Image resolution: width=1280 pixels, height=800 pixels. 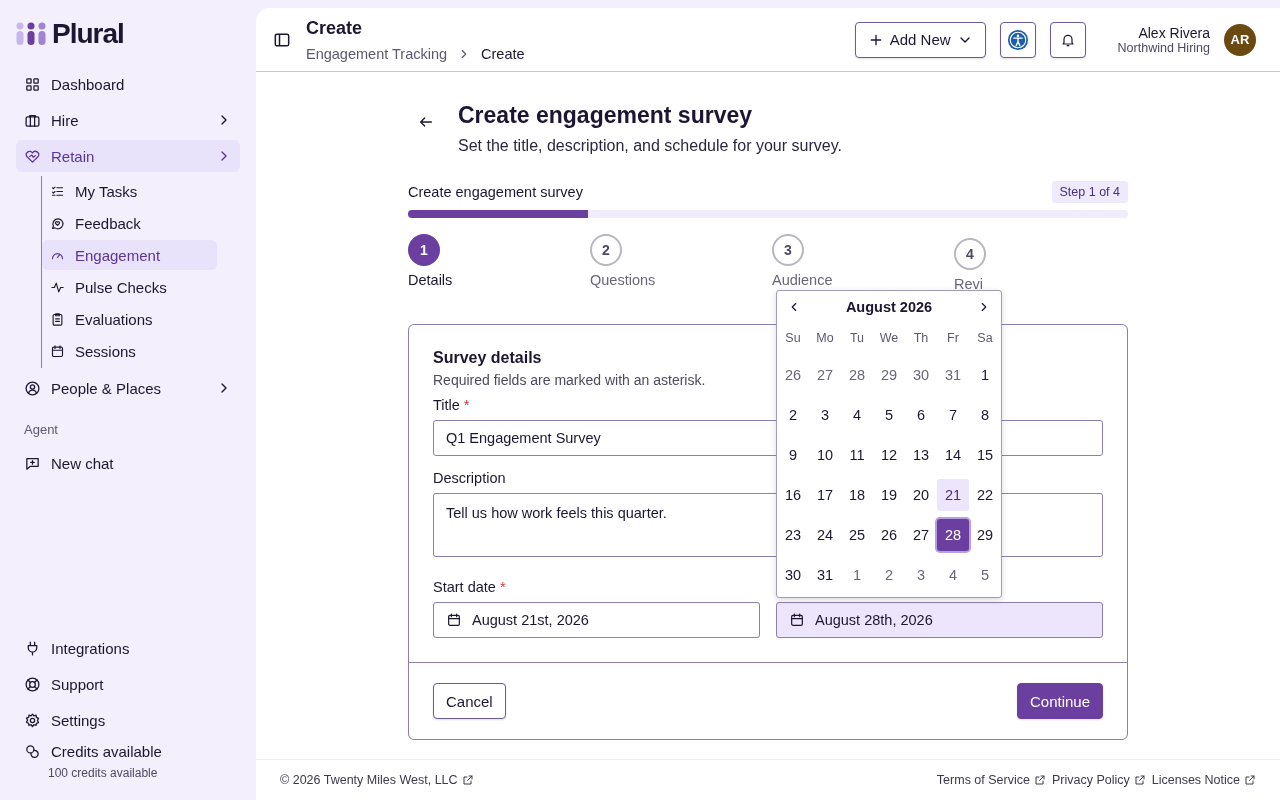 I want to click on field-label: Description, so click(x=469, y=478).